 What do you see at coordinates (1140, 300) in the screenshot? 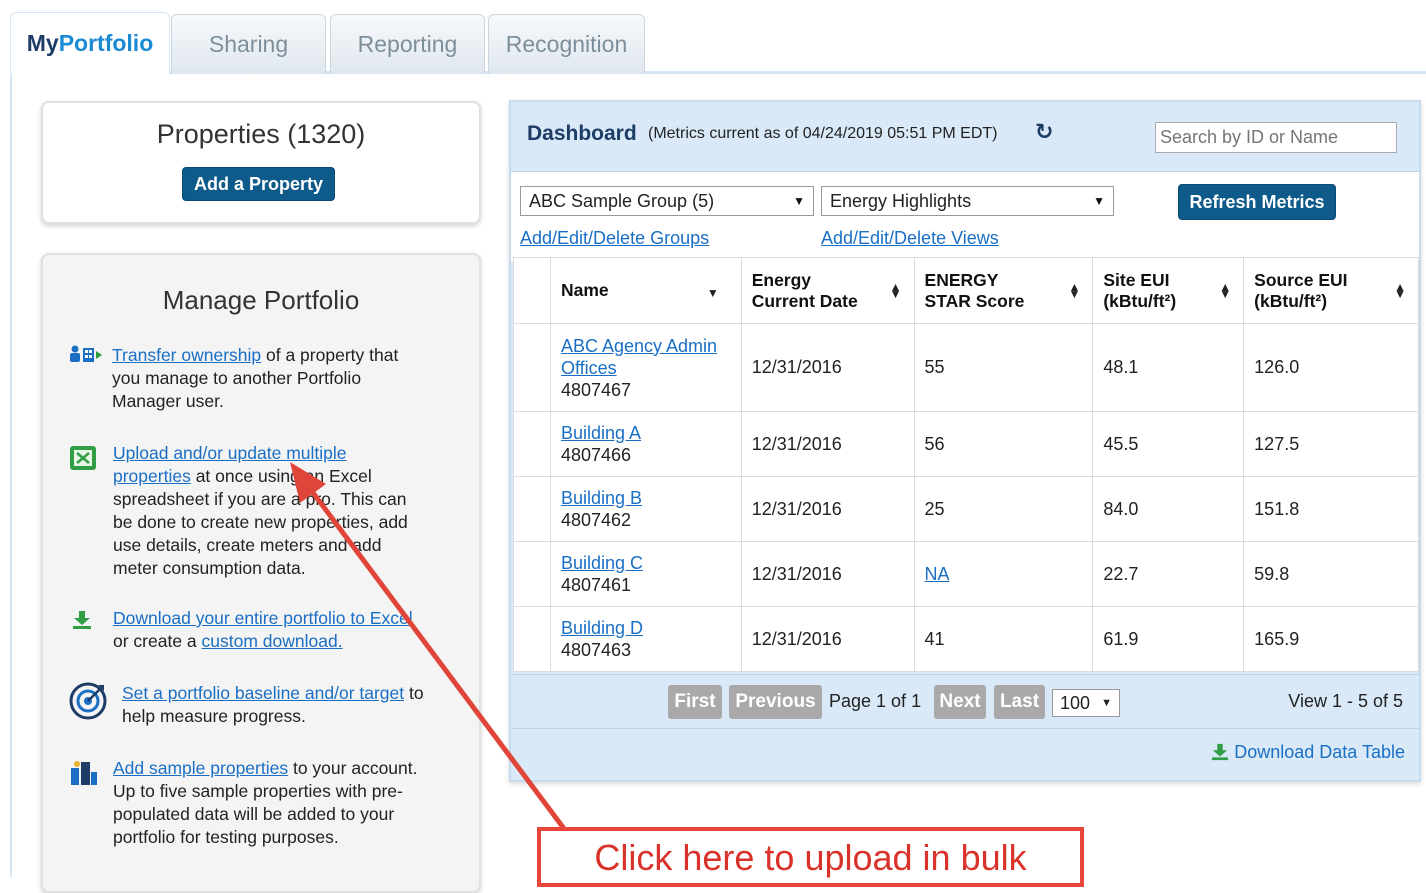
I see `site-header-line2: (kBtu/ft²)` at bounding box center [1140, 300].